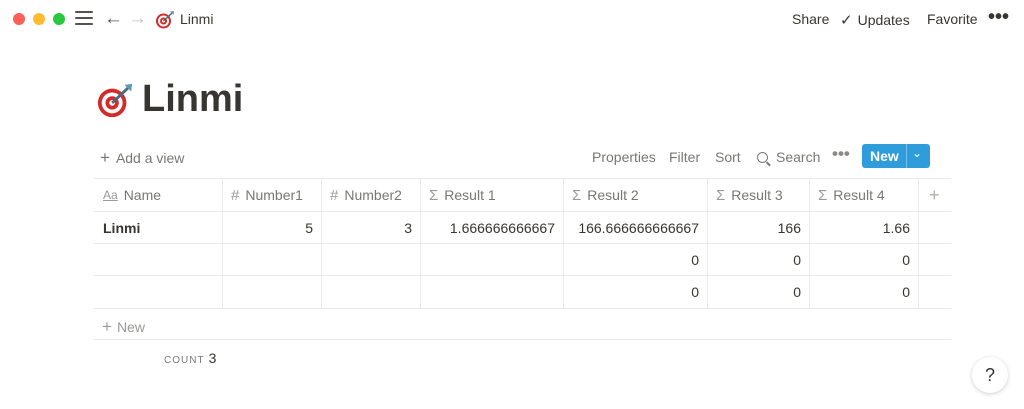  I want to click on table-cell: 1.66, so click(863, 228).